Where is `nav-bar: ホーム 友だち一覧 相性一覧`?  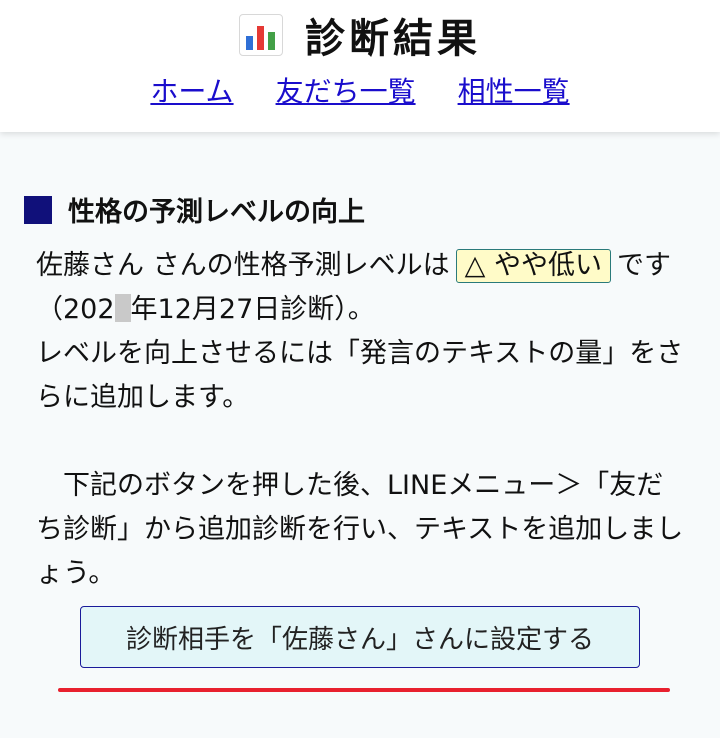 nav-bar: ホーム 友だち一覧 相性一覧 is located at coordinates (360, 90).